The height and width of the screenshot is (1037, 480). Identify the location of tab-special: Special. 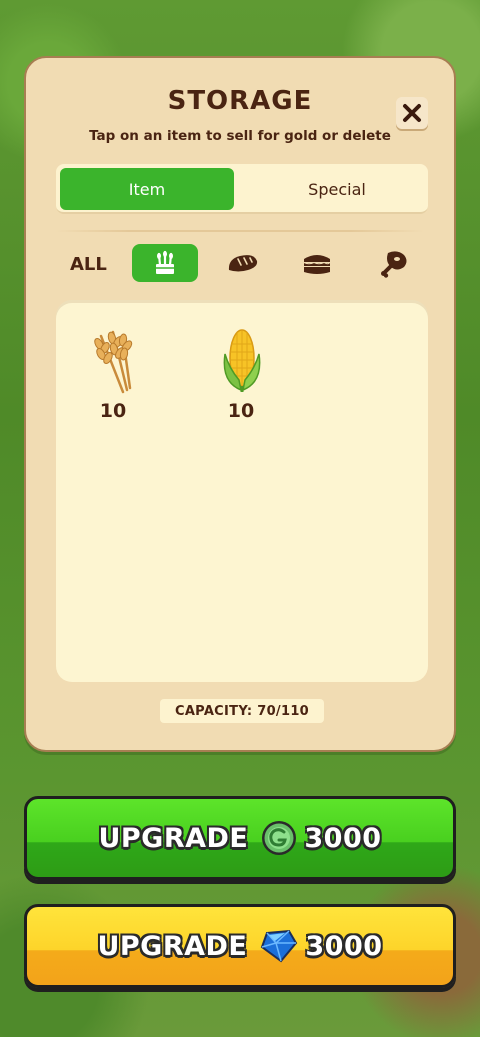
(337, 189).